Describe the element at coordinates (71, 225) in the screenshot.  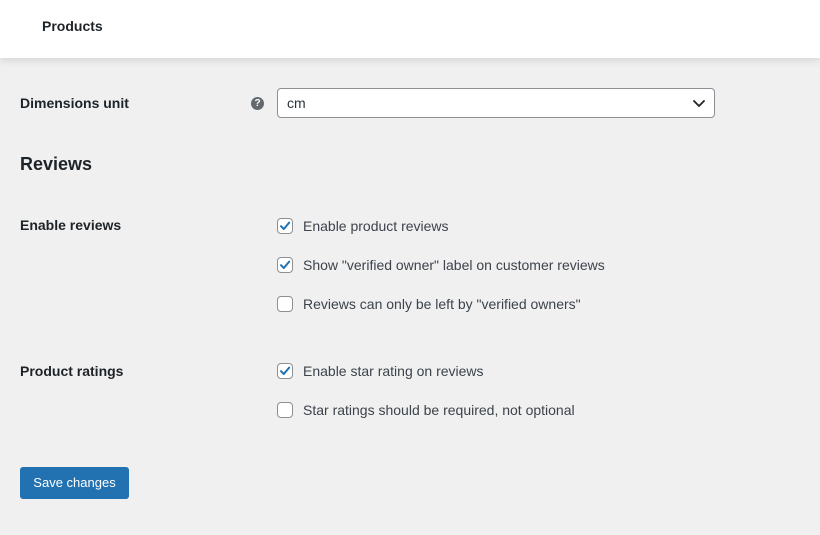
I see `enable-reviews-label: Enable reviews` at that location.